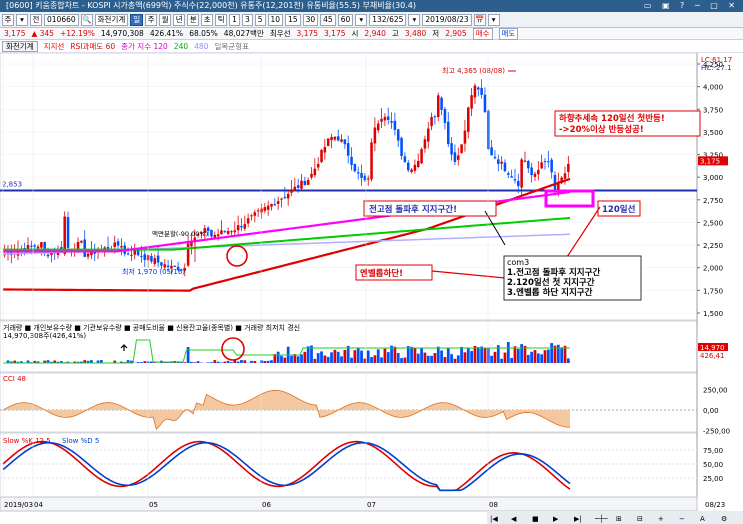 The width and height of the screenshot is (743, 524). What do you see at coordinates (77, 33) in the screenshot?
I see `change-pct: +12.19%` at bounding box center [77, 33].